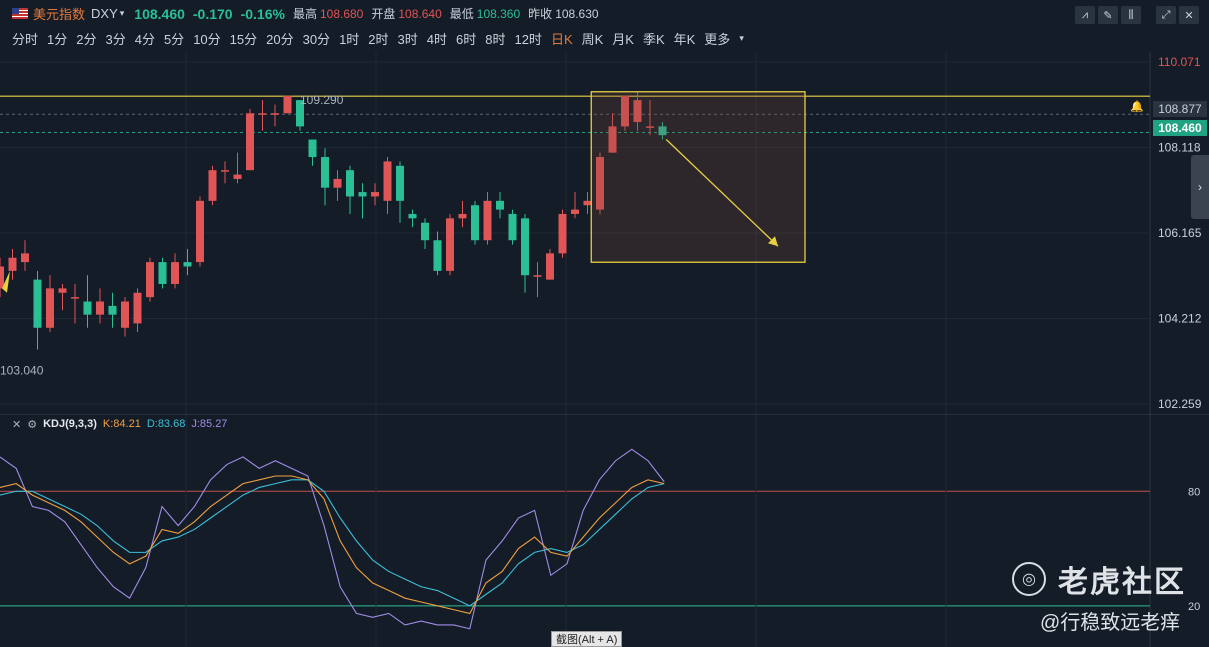 The width and height of the screenshot is (1209, 647). I want to click on period-tab: 季K, so click(654, 38).